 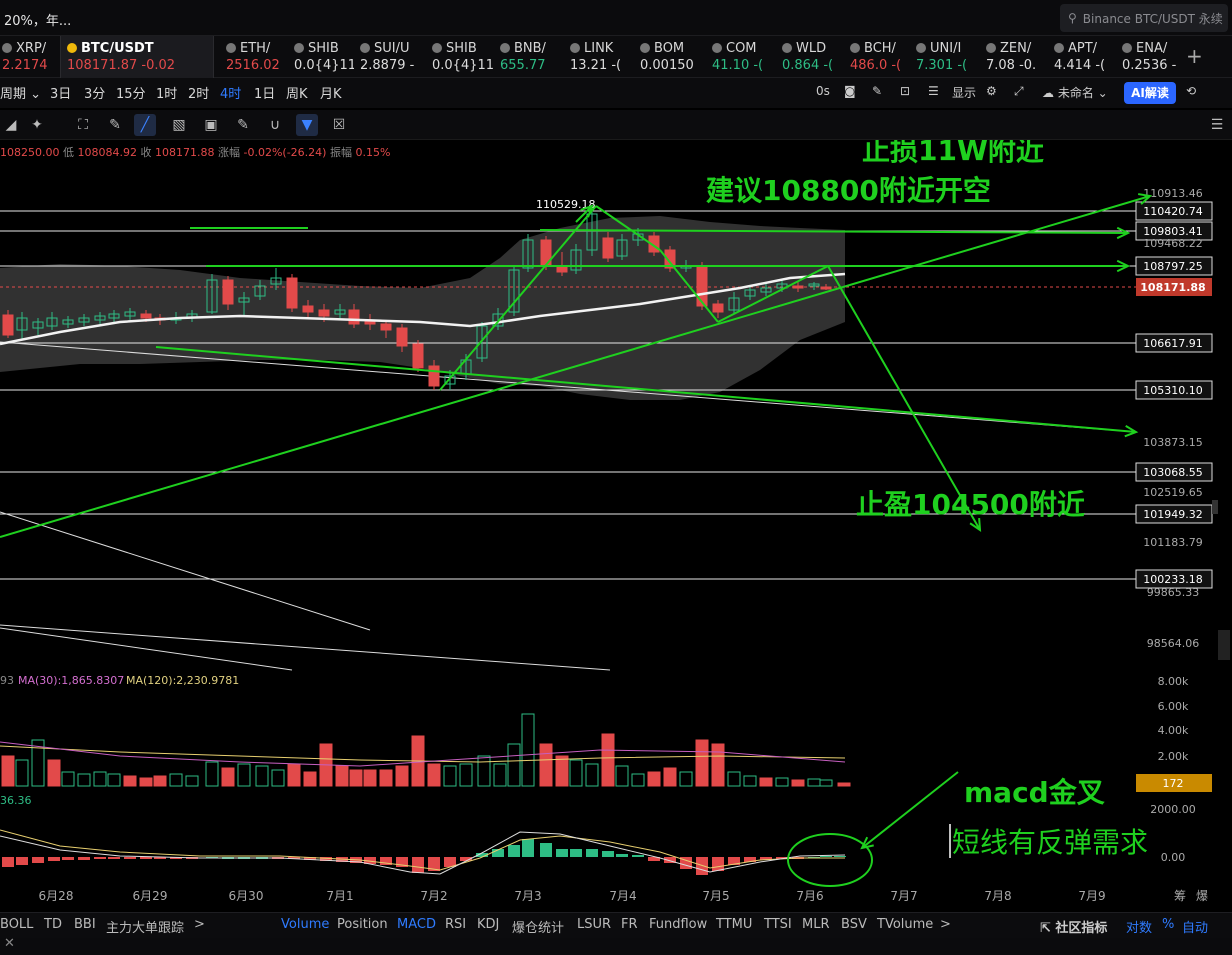 I want to click on ticker-tab: LINK 13.21 -(, so click(x=600, y=57).